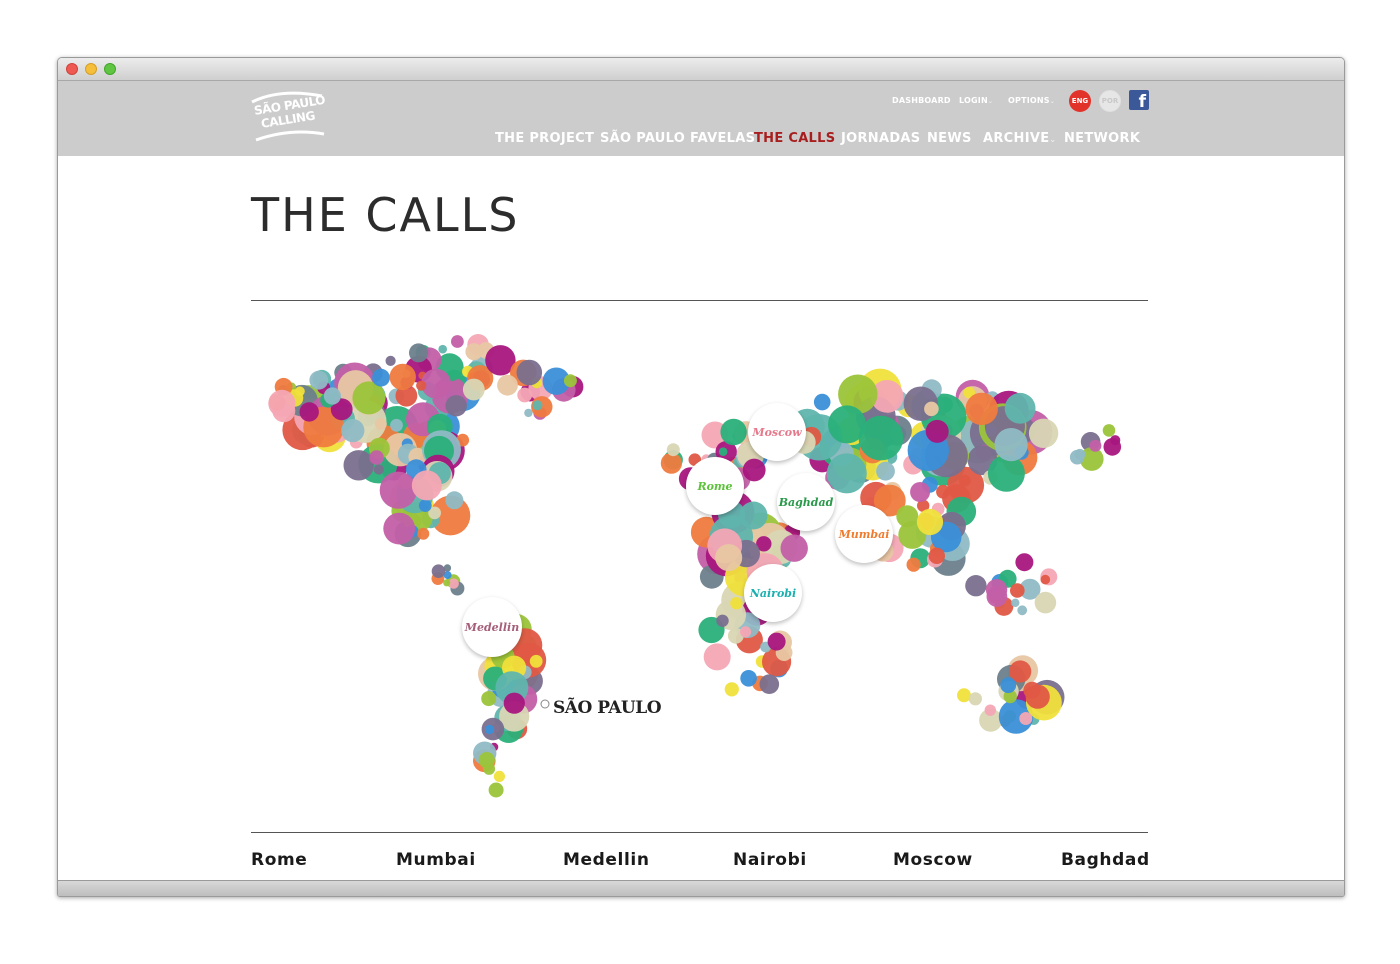 This screenshot has width=1400, height=964. I want to click on login-label: LOGIN, so click(973, 100).